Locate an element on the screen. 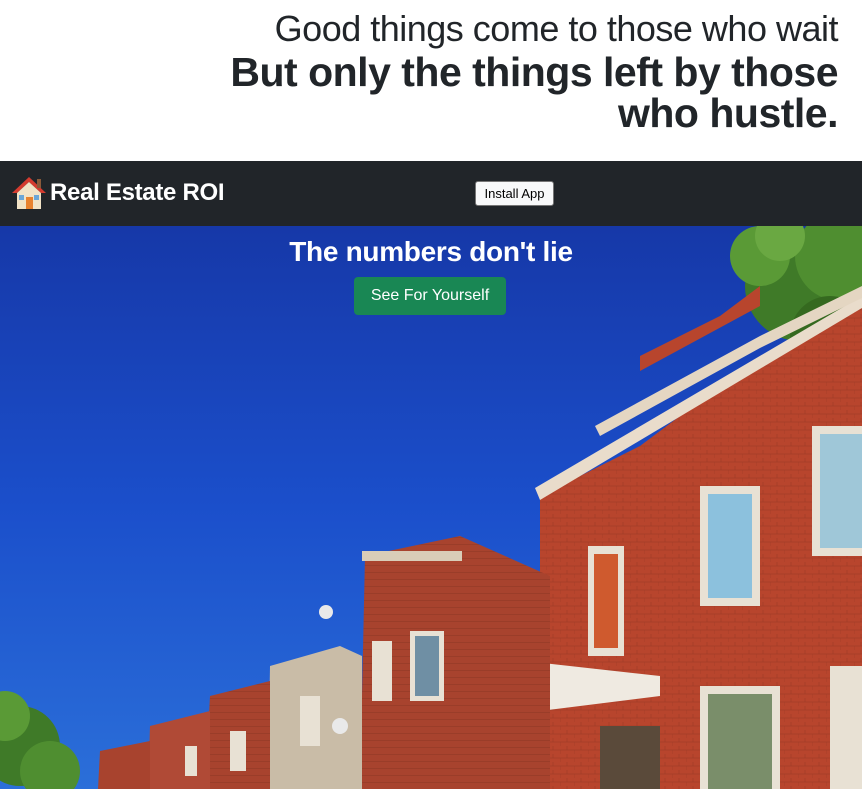 Image resolution: width=862 pixels, height=789 pixels. brand-label: Real Estate ROI is located at coordinates (137, 192).